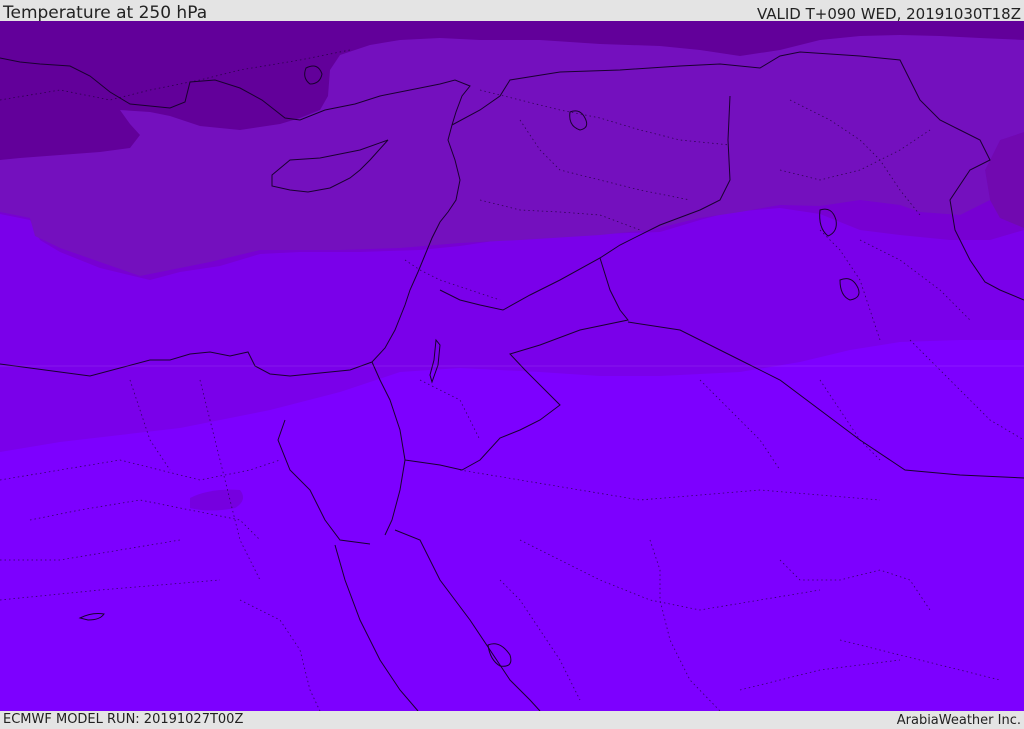 The height and width of the screenshot is (729, 1024). What do you see at coordinates (105, 13) in the screenshot?
I see `map-title: Temperature at 250 hPa` at bounding box center [105, 13].